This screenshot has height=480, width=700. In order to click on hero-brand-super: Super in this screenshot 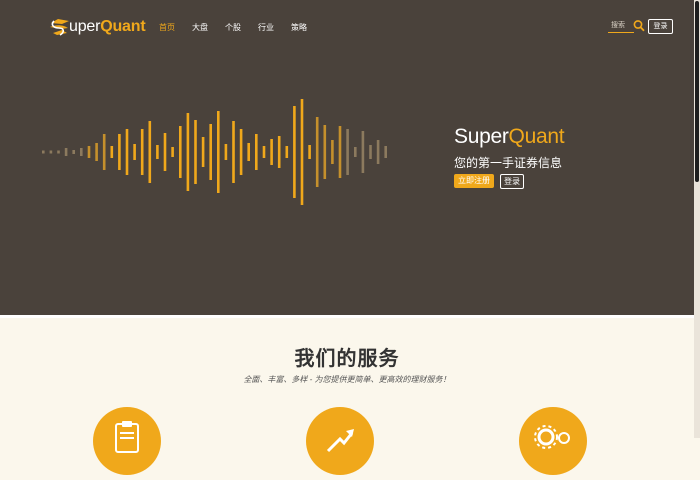, I will do `click(481, 136)`.